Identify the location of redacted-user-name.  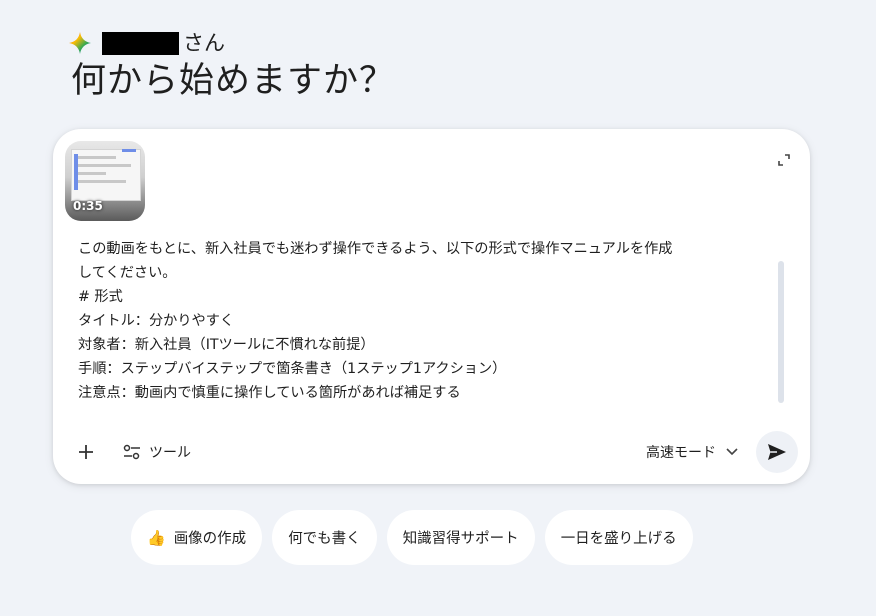
(140, 43).